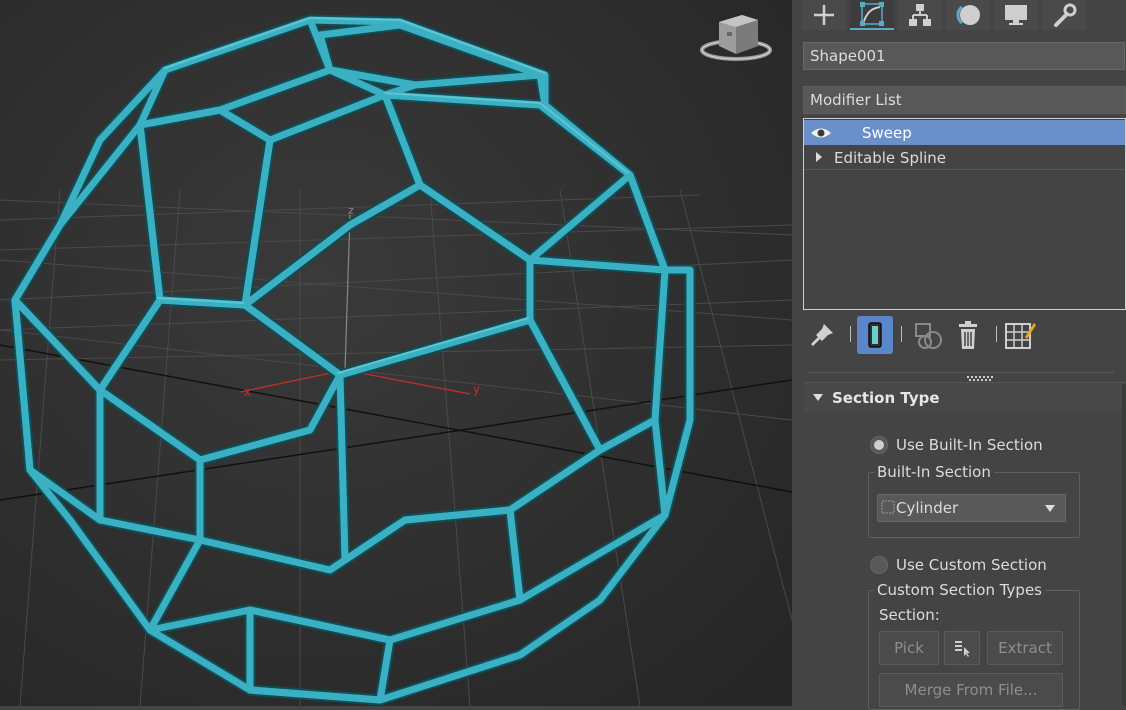 This screenshot has width=1126, height=710. I want to click on wrench-icon, so click(1065, 15).